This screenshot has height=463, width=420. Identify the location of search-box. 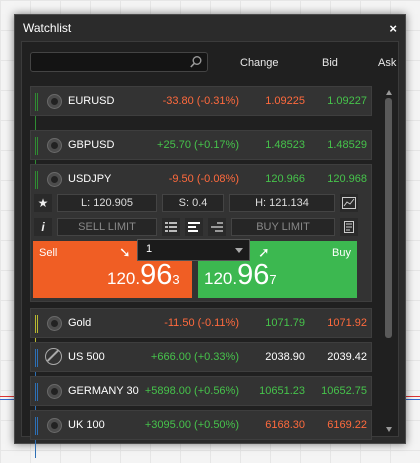
(119, 62).